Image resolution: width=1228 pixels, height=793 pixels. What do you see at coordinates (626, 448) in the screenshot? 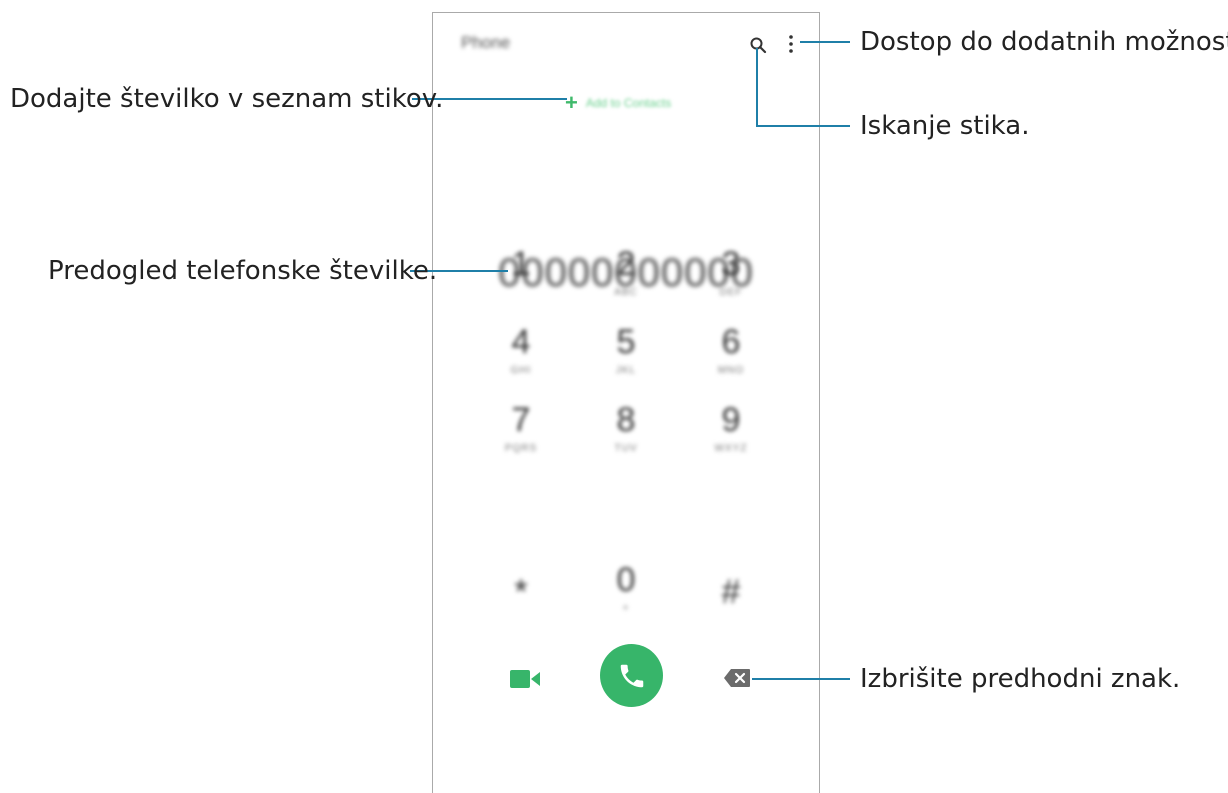
I see `key-letters: TUV` at bounding box center [626, 448].